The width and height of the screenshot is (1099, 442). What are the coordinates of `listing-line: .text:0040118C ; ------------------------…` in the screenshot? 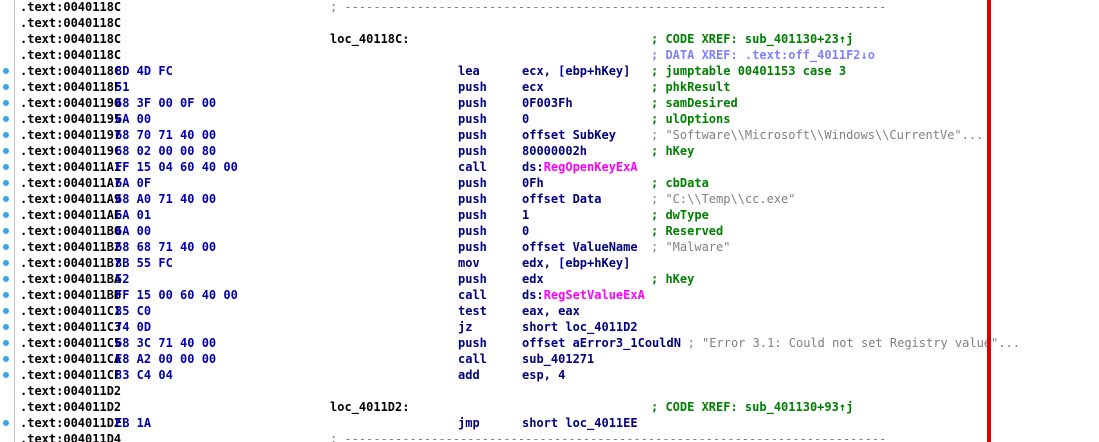 It's located at (549, 7).